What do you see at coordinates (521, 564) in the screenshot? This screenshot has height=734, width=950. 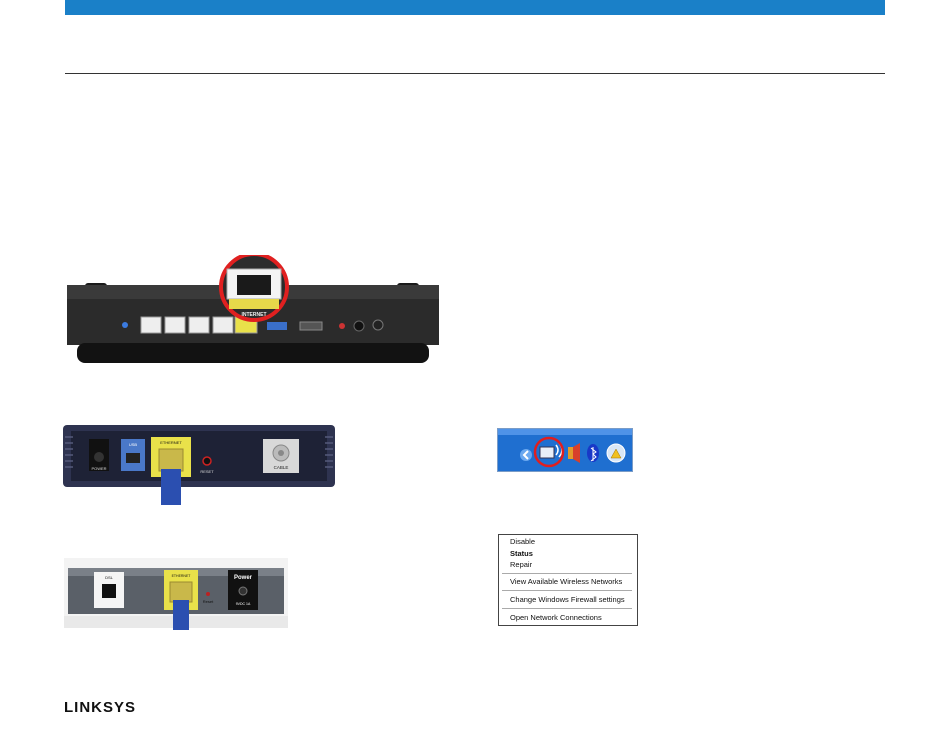 I see `menu-item-repair: Repair` at bounding box center [521, 564].